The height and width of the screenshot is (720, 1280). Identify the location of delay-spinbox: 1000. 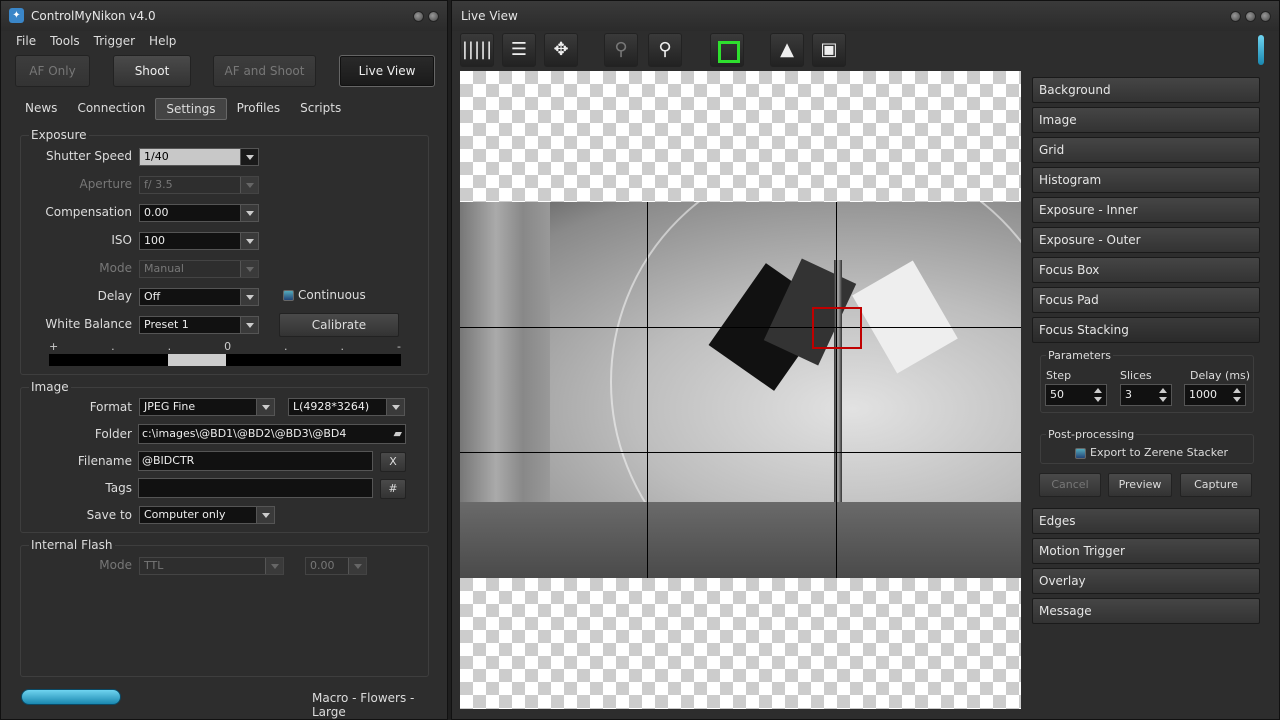
(1215, 395).